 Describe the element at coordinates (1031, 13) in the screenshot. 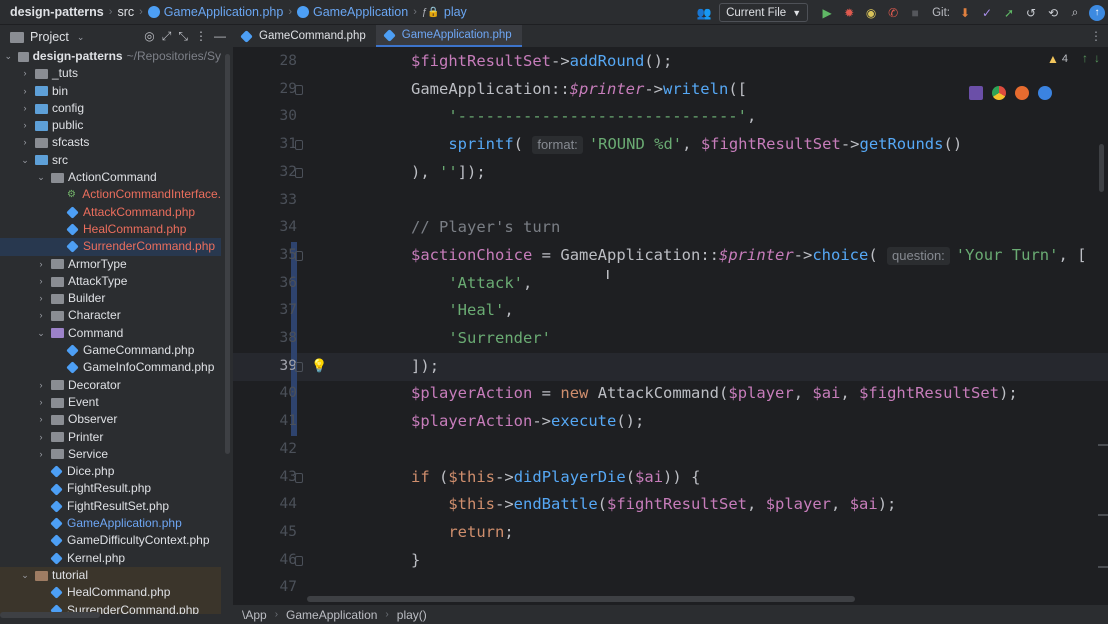

I see `history-icon: ↺` at that location.